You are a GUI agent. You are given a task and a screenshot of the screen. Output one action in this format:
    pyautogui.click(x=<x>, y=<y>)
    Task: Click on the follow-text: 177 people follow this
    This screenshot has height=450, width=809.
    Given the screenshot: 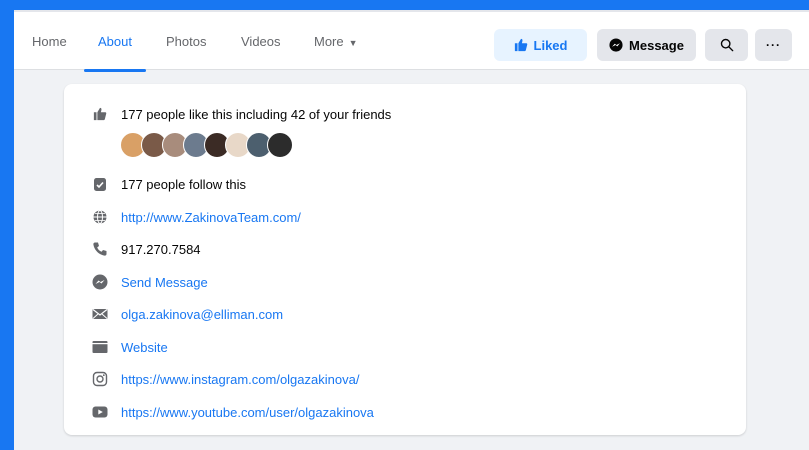 What is the action you would take?
    pyautogui.click(x=184, y=184)
    